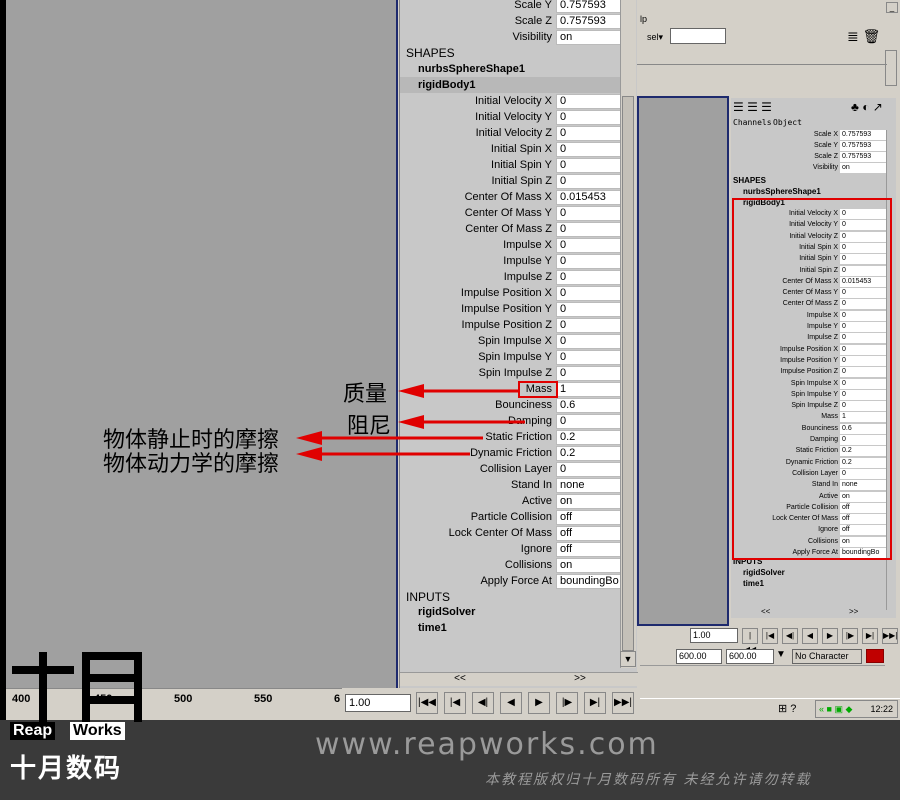  Describe the element at coordinates (511, 390) in the screenshot. I see `channel-row: Mass 1` at that location.